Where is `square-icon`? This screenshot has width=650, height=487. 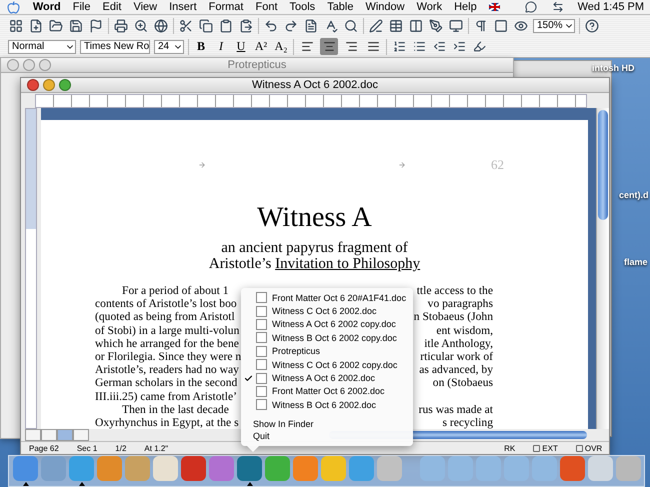
square-icon is located at coordinates (501, 26).